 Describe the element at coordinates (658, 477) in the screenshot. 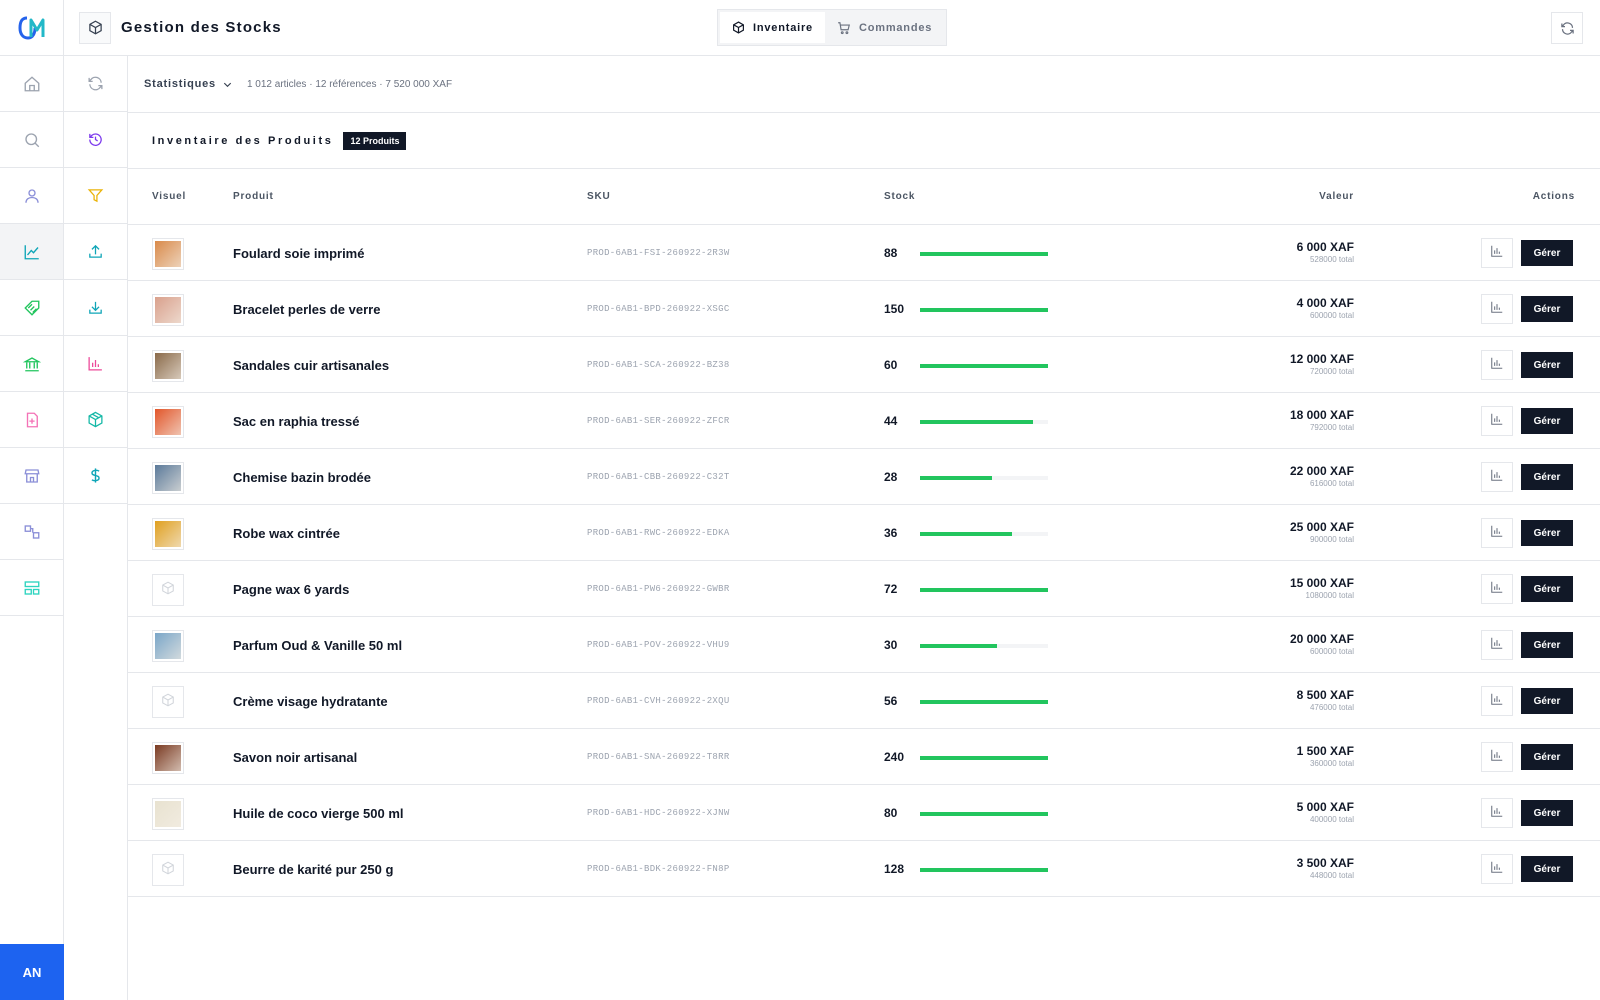

I see `product-sku: PROD-6AB1-CBB-260922-C32T` at that location.